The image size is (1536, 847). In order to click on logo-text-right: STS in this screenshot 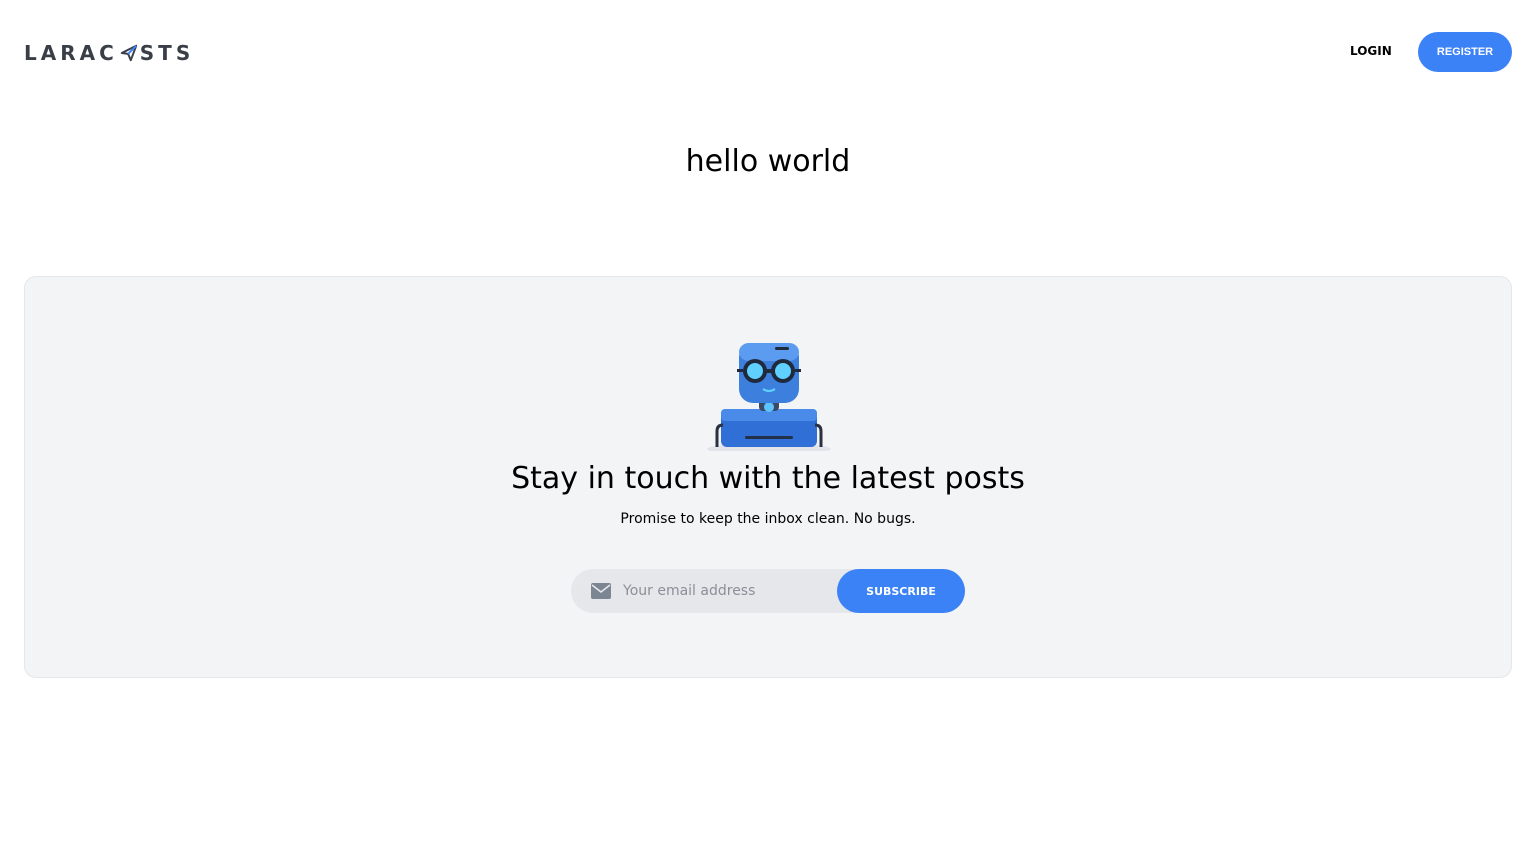, I will do `click(167, 53)`.